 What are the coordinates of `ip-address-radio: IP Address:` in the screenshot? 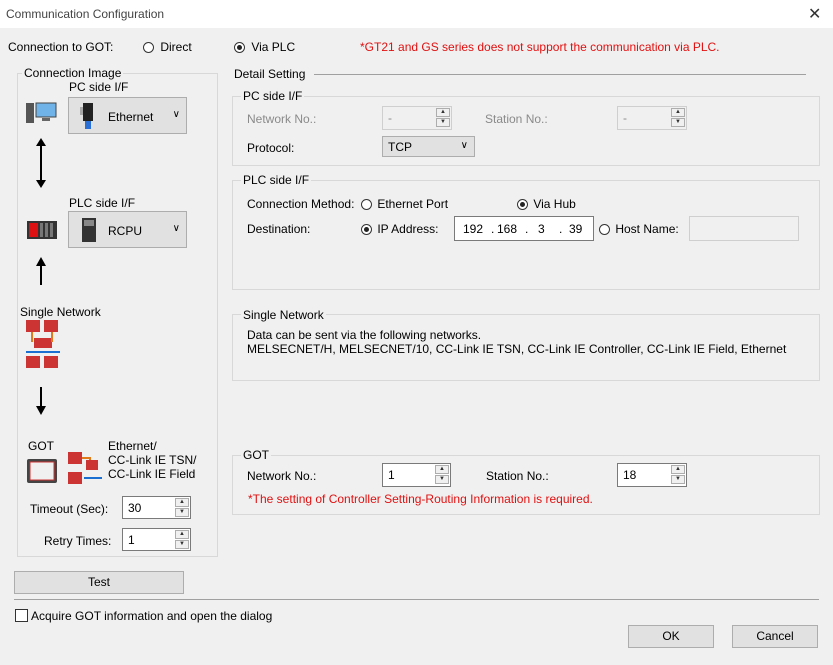 It's located at (400, 229).